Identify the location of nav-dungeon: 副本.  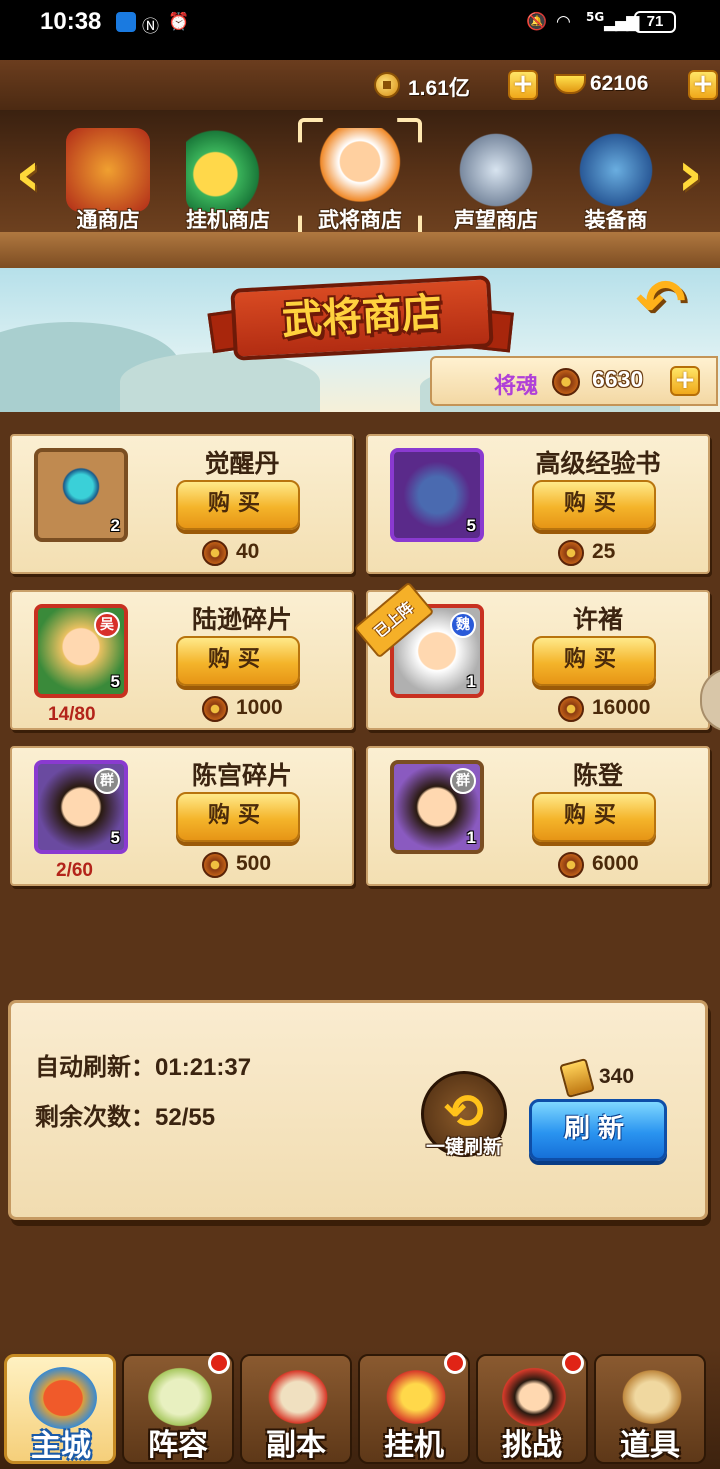
(296, 1409).